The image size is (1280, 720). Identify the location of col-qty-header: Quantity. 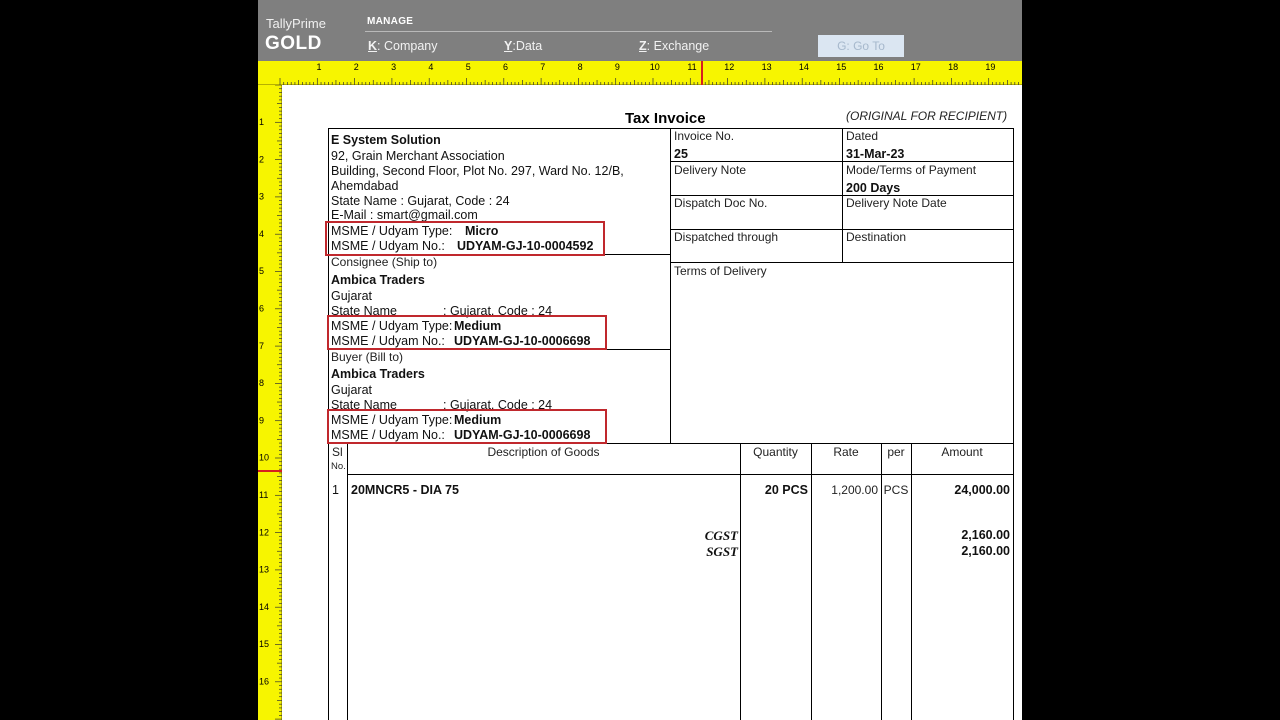
(775, 452).